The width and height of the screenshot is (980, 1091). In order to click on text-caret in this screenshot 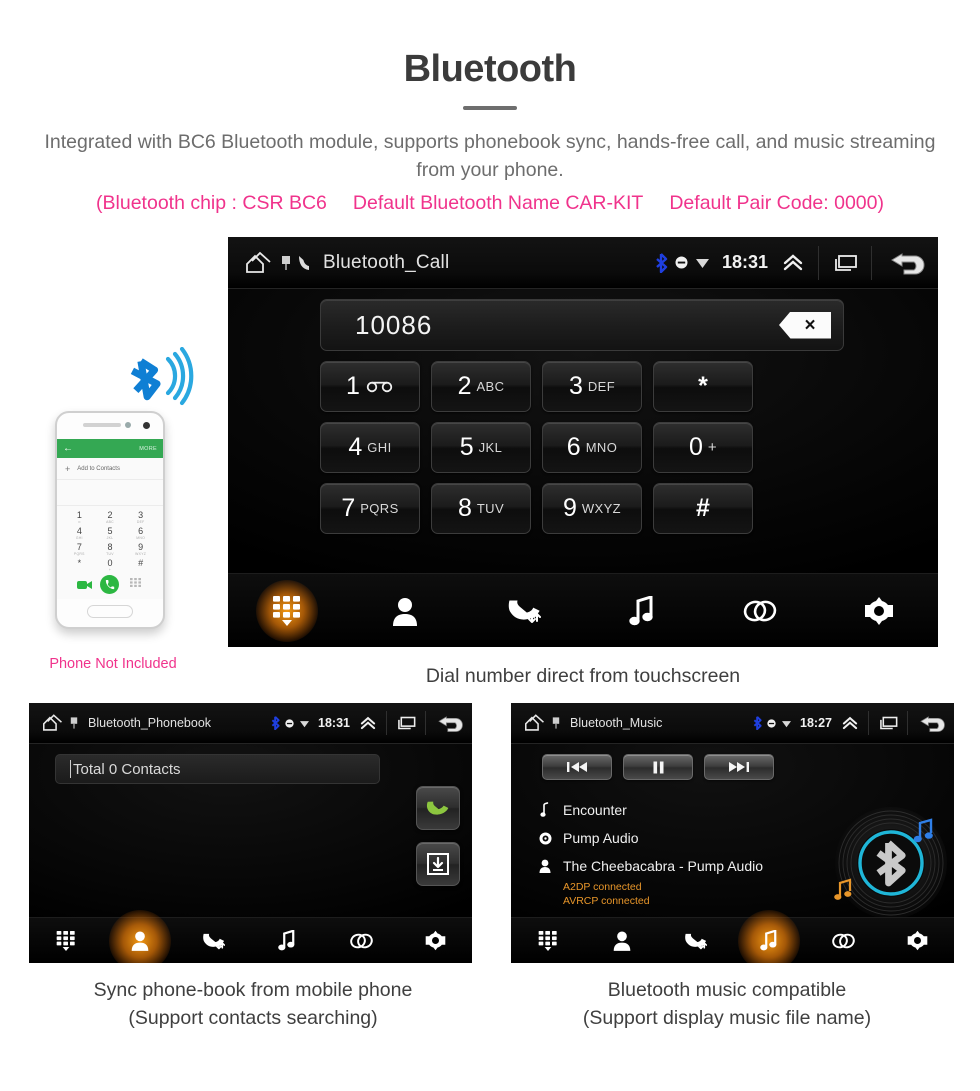, I will do `click(70, 769)`.